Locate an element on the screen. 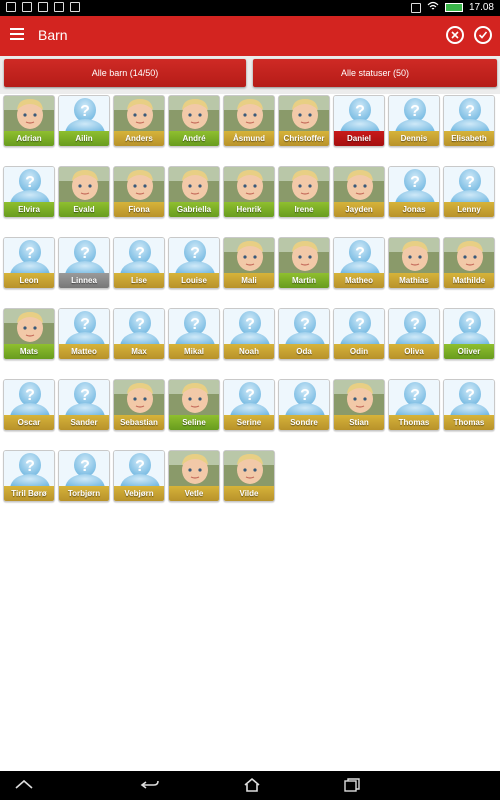 The width and height of the screenshot is (500, 800). child-card: ? Noah is located at coordinates (249, 334).